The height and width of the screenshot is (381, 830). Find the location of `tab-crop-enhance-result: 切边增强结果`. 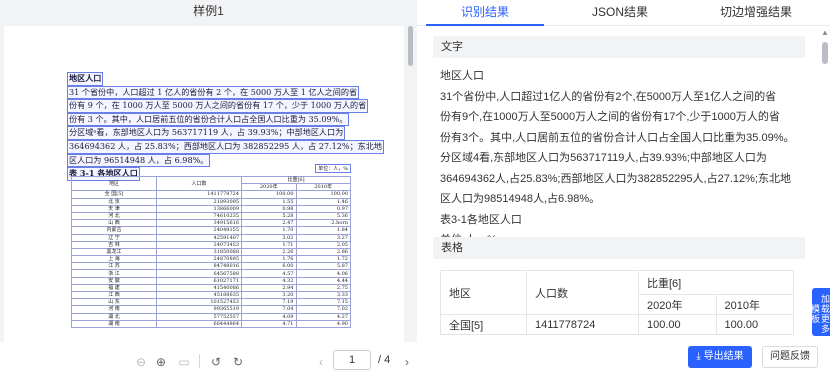

tab-crop-enhance-result: 切边增强结果 is located at coordinates (756, 13).